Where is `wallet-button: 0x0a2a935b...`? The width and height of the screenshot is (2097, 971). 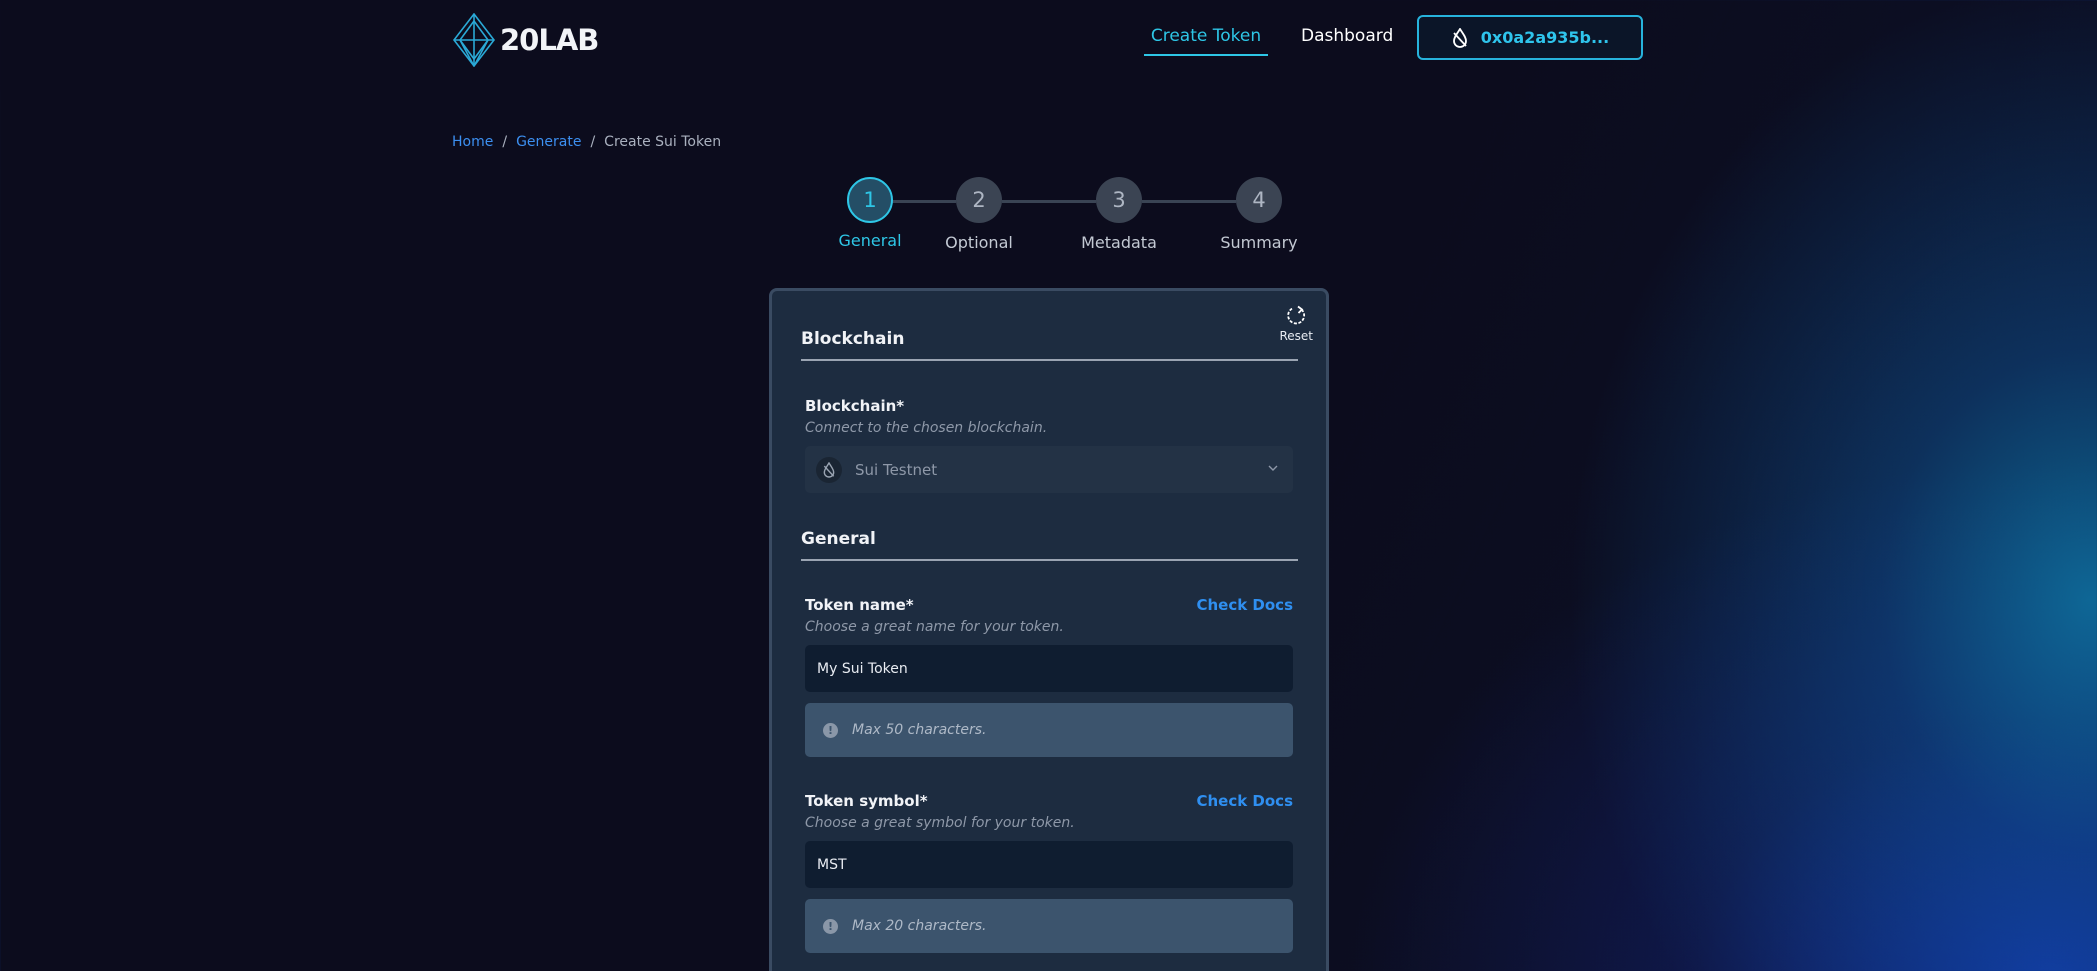 wallet-button: 0x0a2a935b... is located at coordinates (1530, 37).